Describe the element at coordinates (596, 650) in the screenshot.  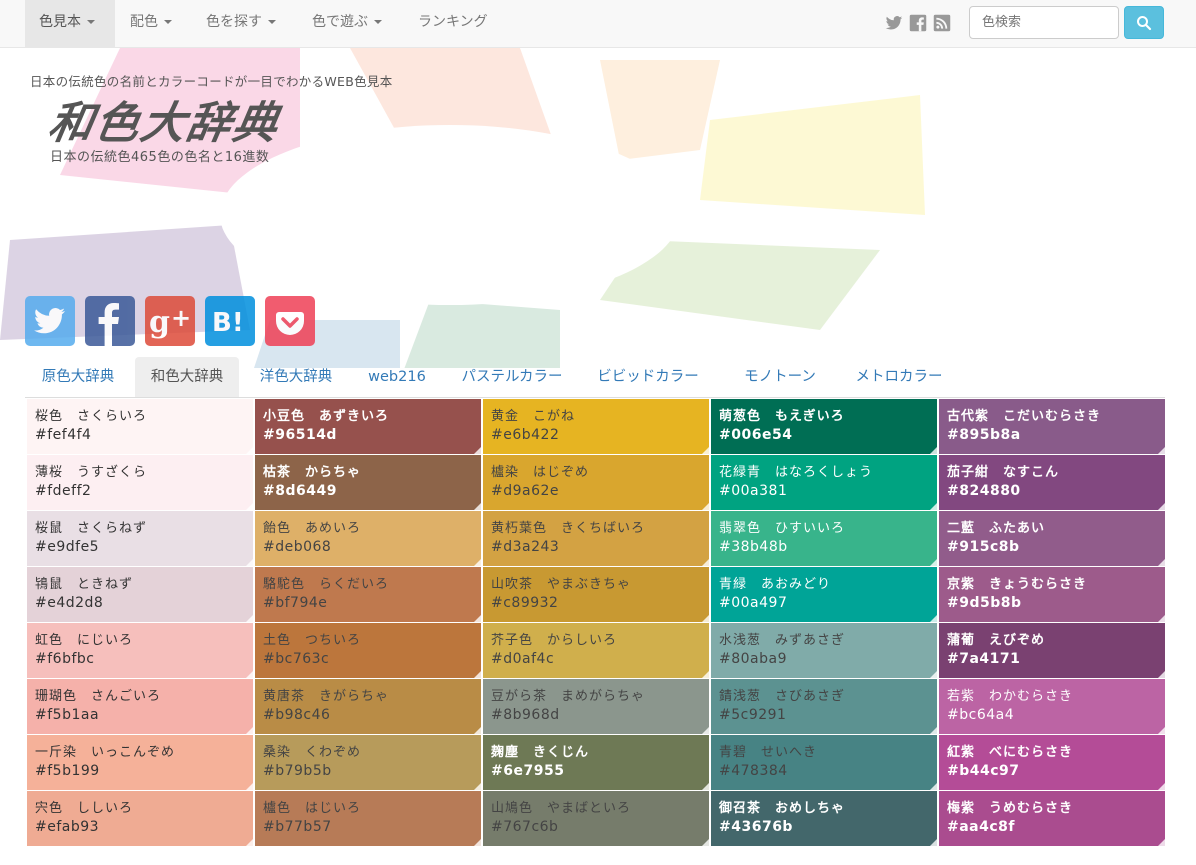
I see `color-swatch: 芥子色 からしいろ #d0af4c` at that location.